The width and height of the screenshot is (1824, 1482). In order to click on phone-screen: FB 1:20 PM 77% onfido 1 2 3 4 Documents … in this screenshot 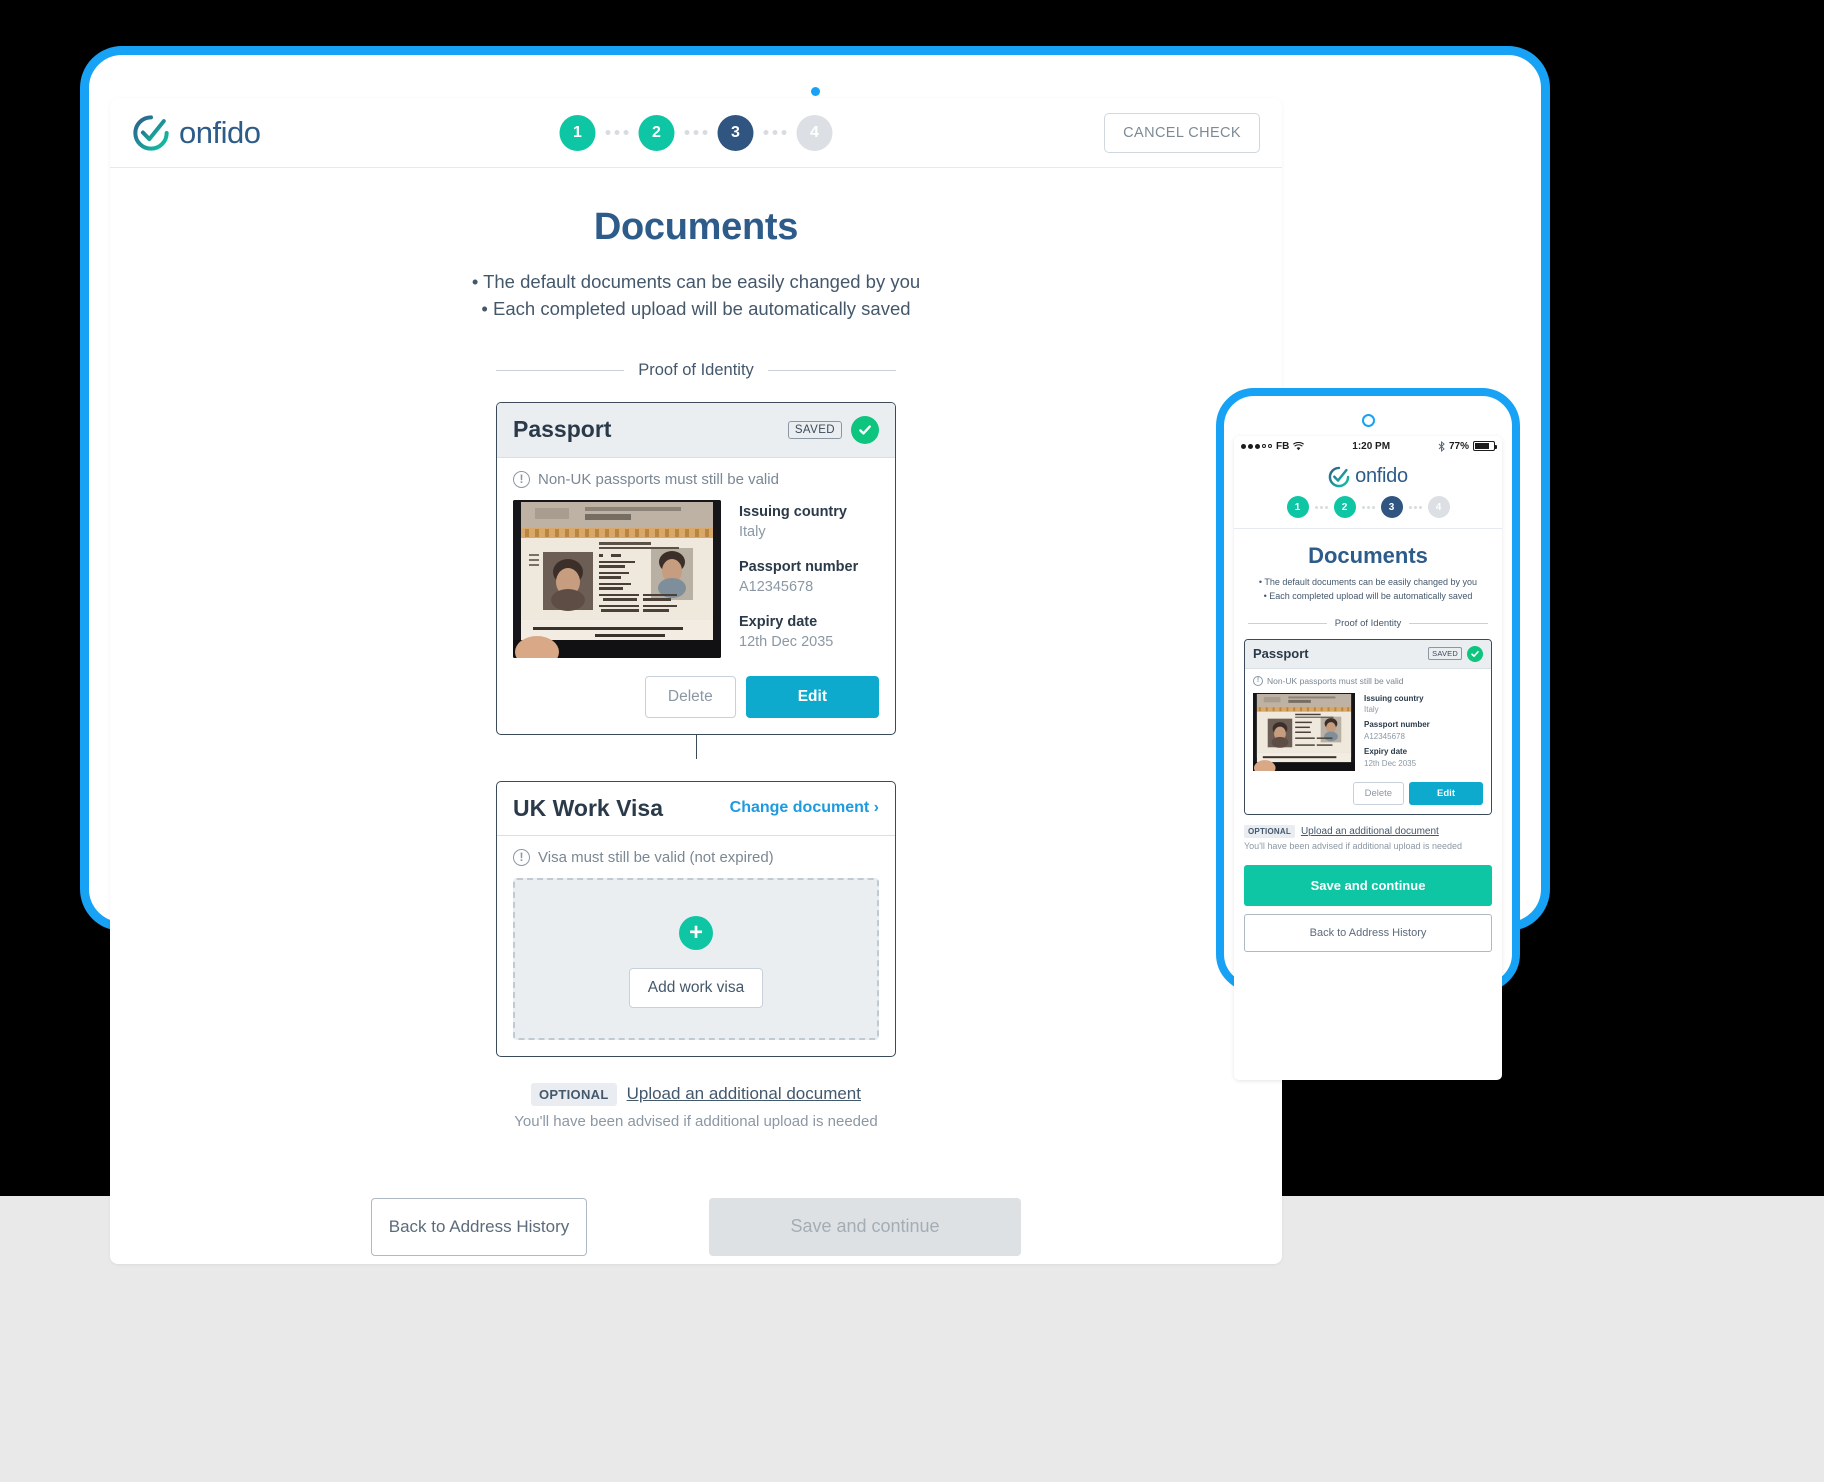, I will do `click(1368, 758)`.